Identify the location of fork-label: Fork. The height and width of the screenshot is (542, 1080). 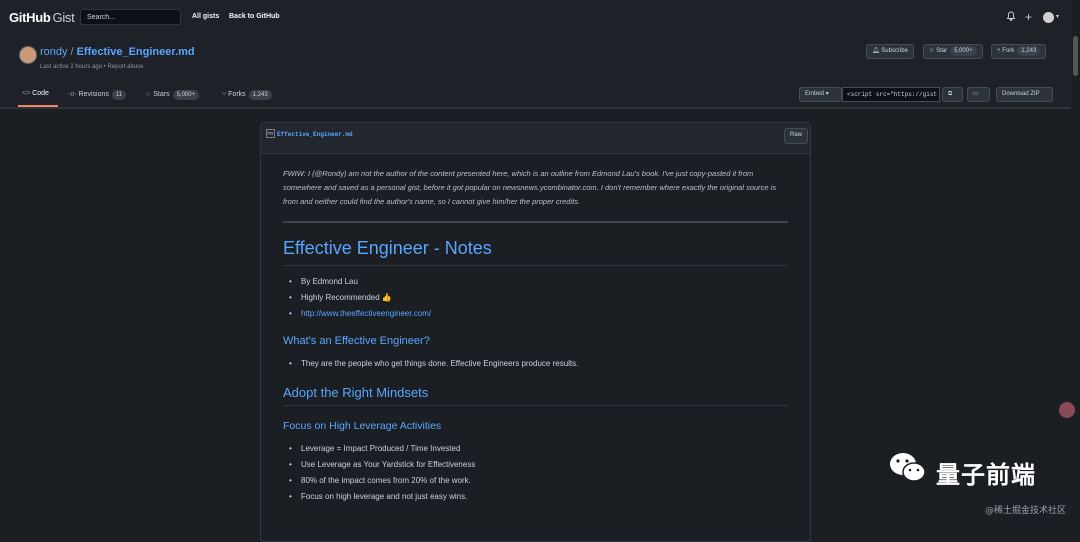
(1008, 51).